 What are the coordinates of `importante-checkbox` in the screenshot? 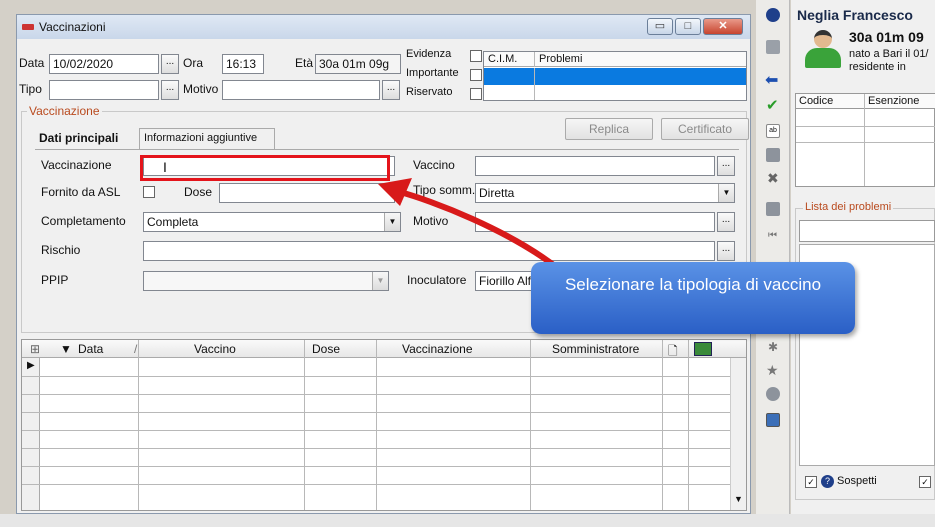 It's located at (476, 75).